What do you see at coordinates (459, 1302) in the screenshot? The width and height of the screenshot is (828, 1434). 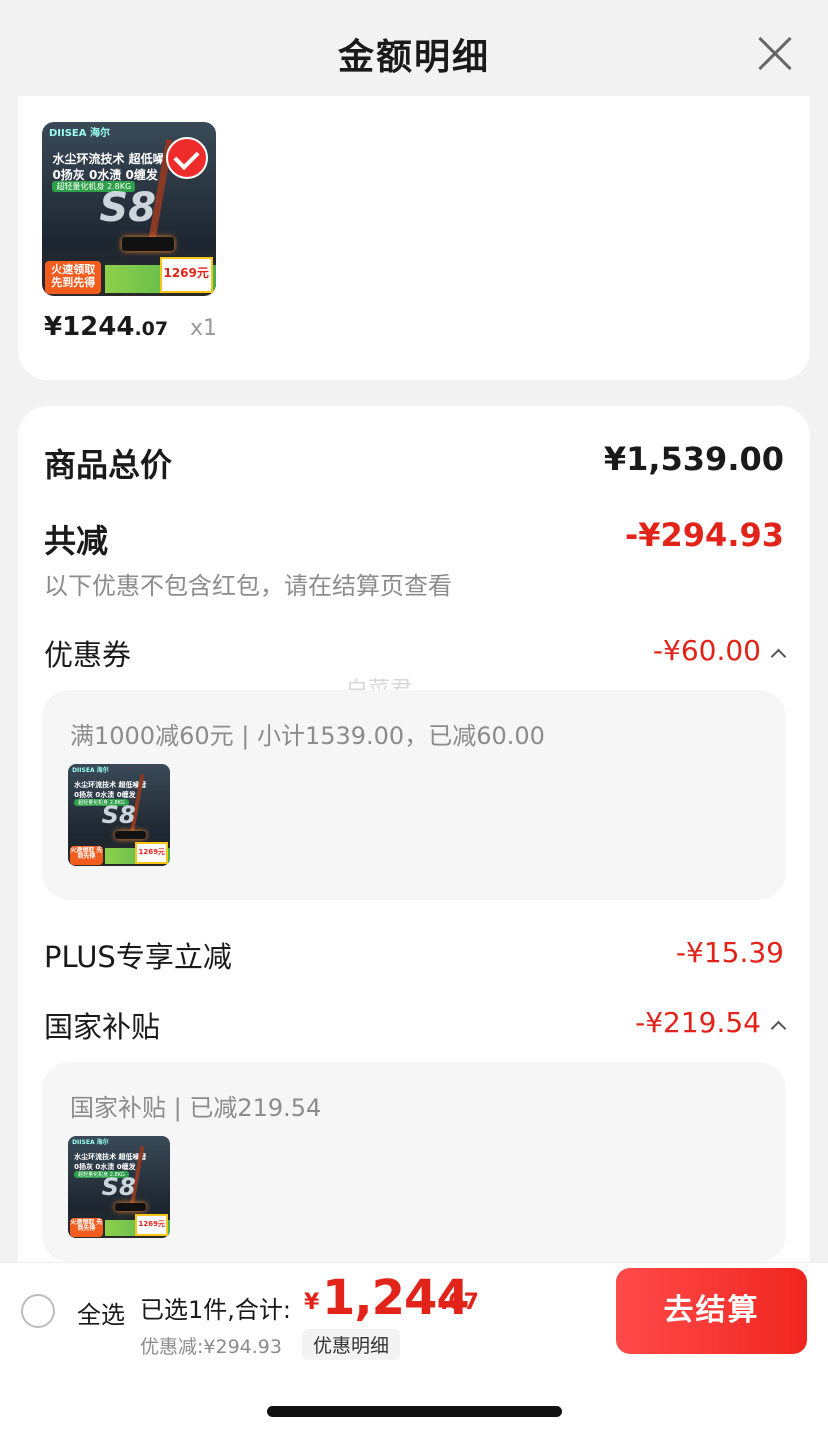 I see `total-amount-decimal: .07` at bounding box center [459, 1302].